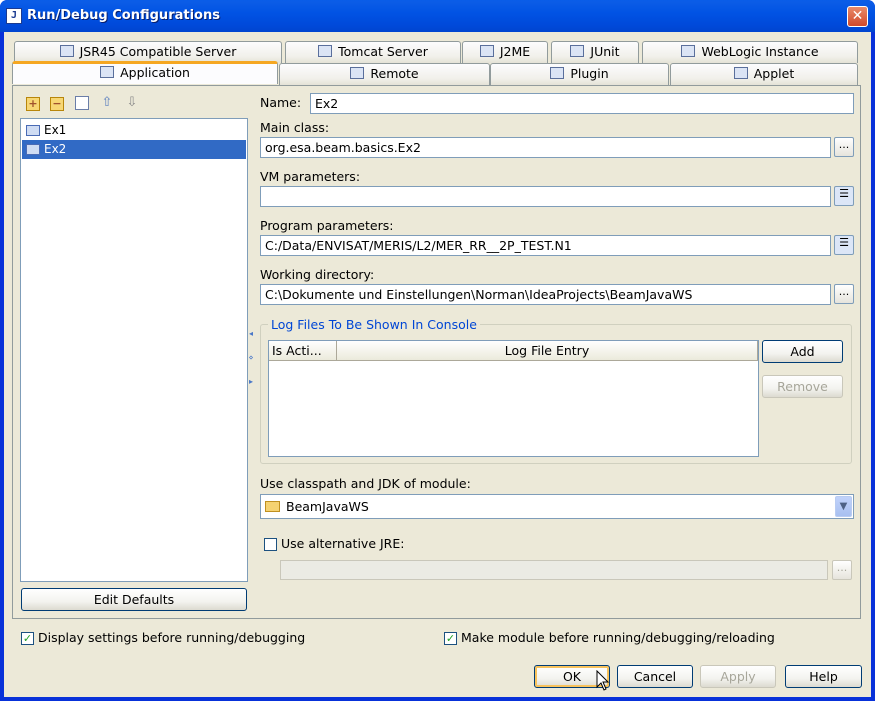  What do you see at coordinates (148, 52) in the screenshot?
I see `tab-jsr45: JSR45 Compatible Server` at bounding box center [148, 52].